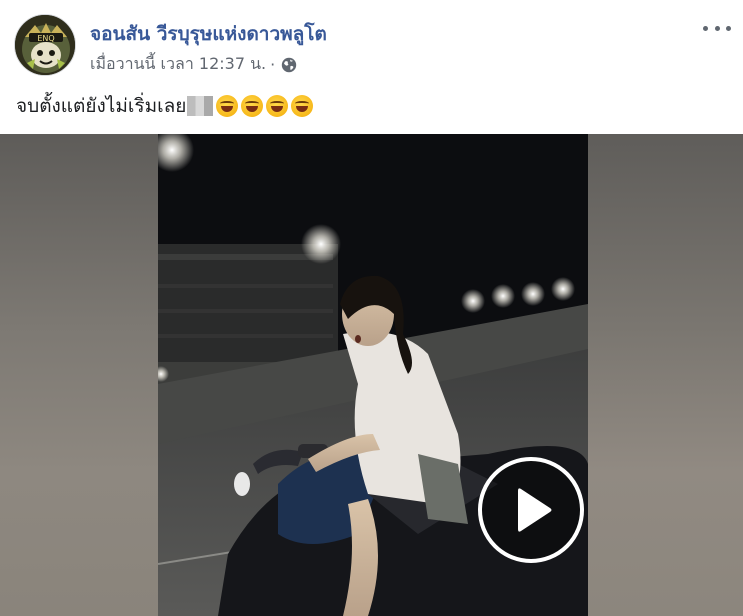 This screenshot has width=743, height=616. What do you see at coordinates (289, 65) in the screenshot?
I see `globe-icon` at bounding box center [289, 65].